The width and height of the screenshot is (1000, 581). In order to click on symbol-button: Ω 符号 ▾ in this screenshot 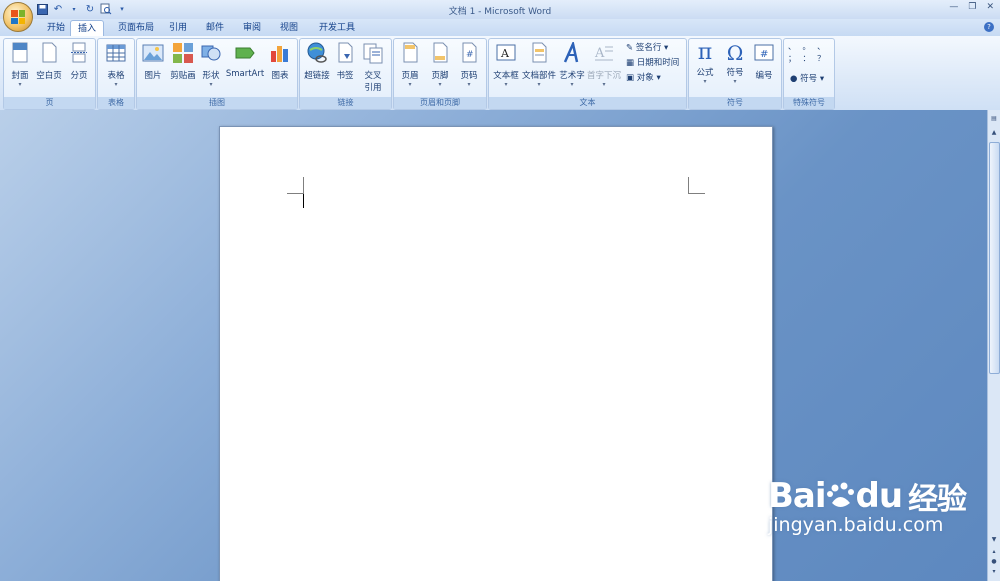, I will do `click(735, 64)`.